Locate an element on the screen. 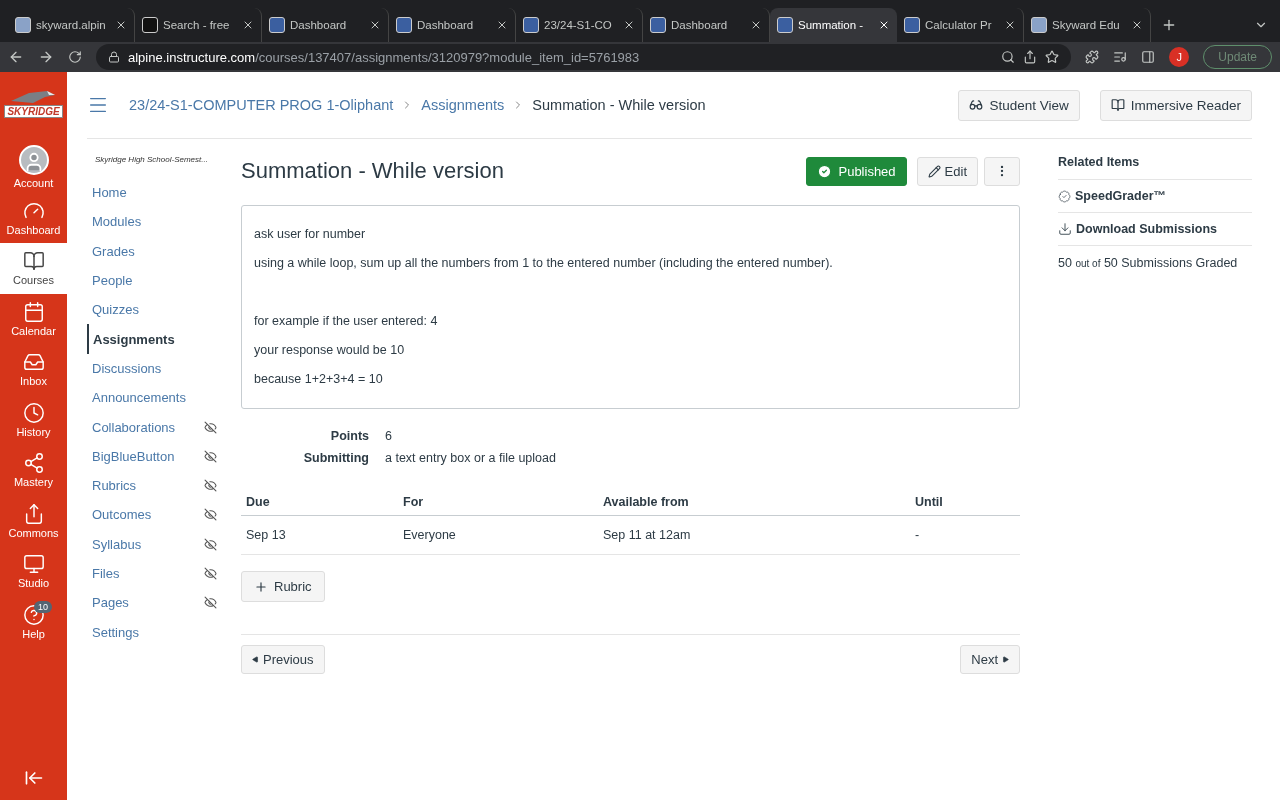 This screenshot has height=800, width=1280. detail-value: a text entry box or a file upload is located at coordinates (471, 458).